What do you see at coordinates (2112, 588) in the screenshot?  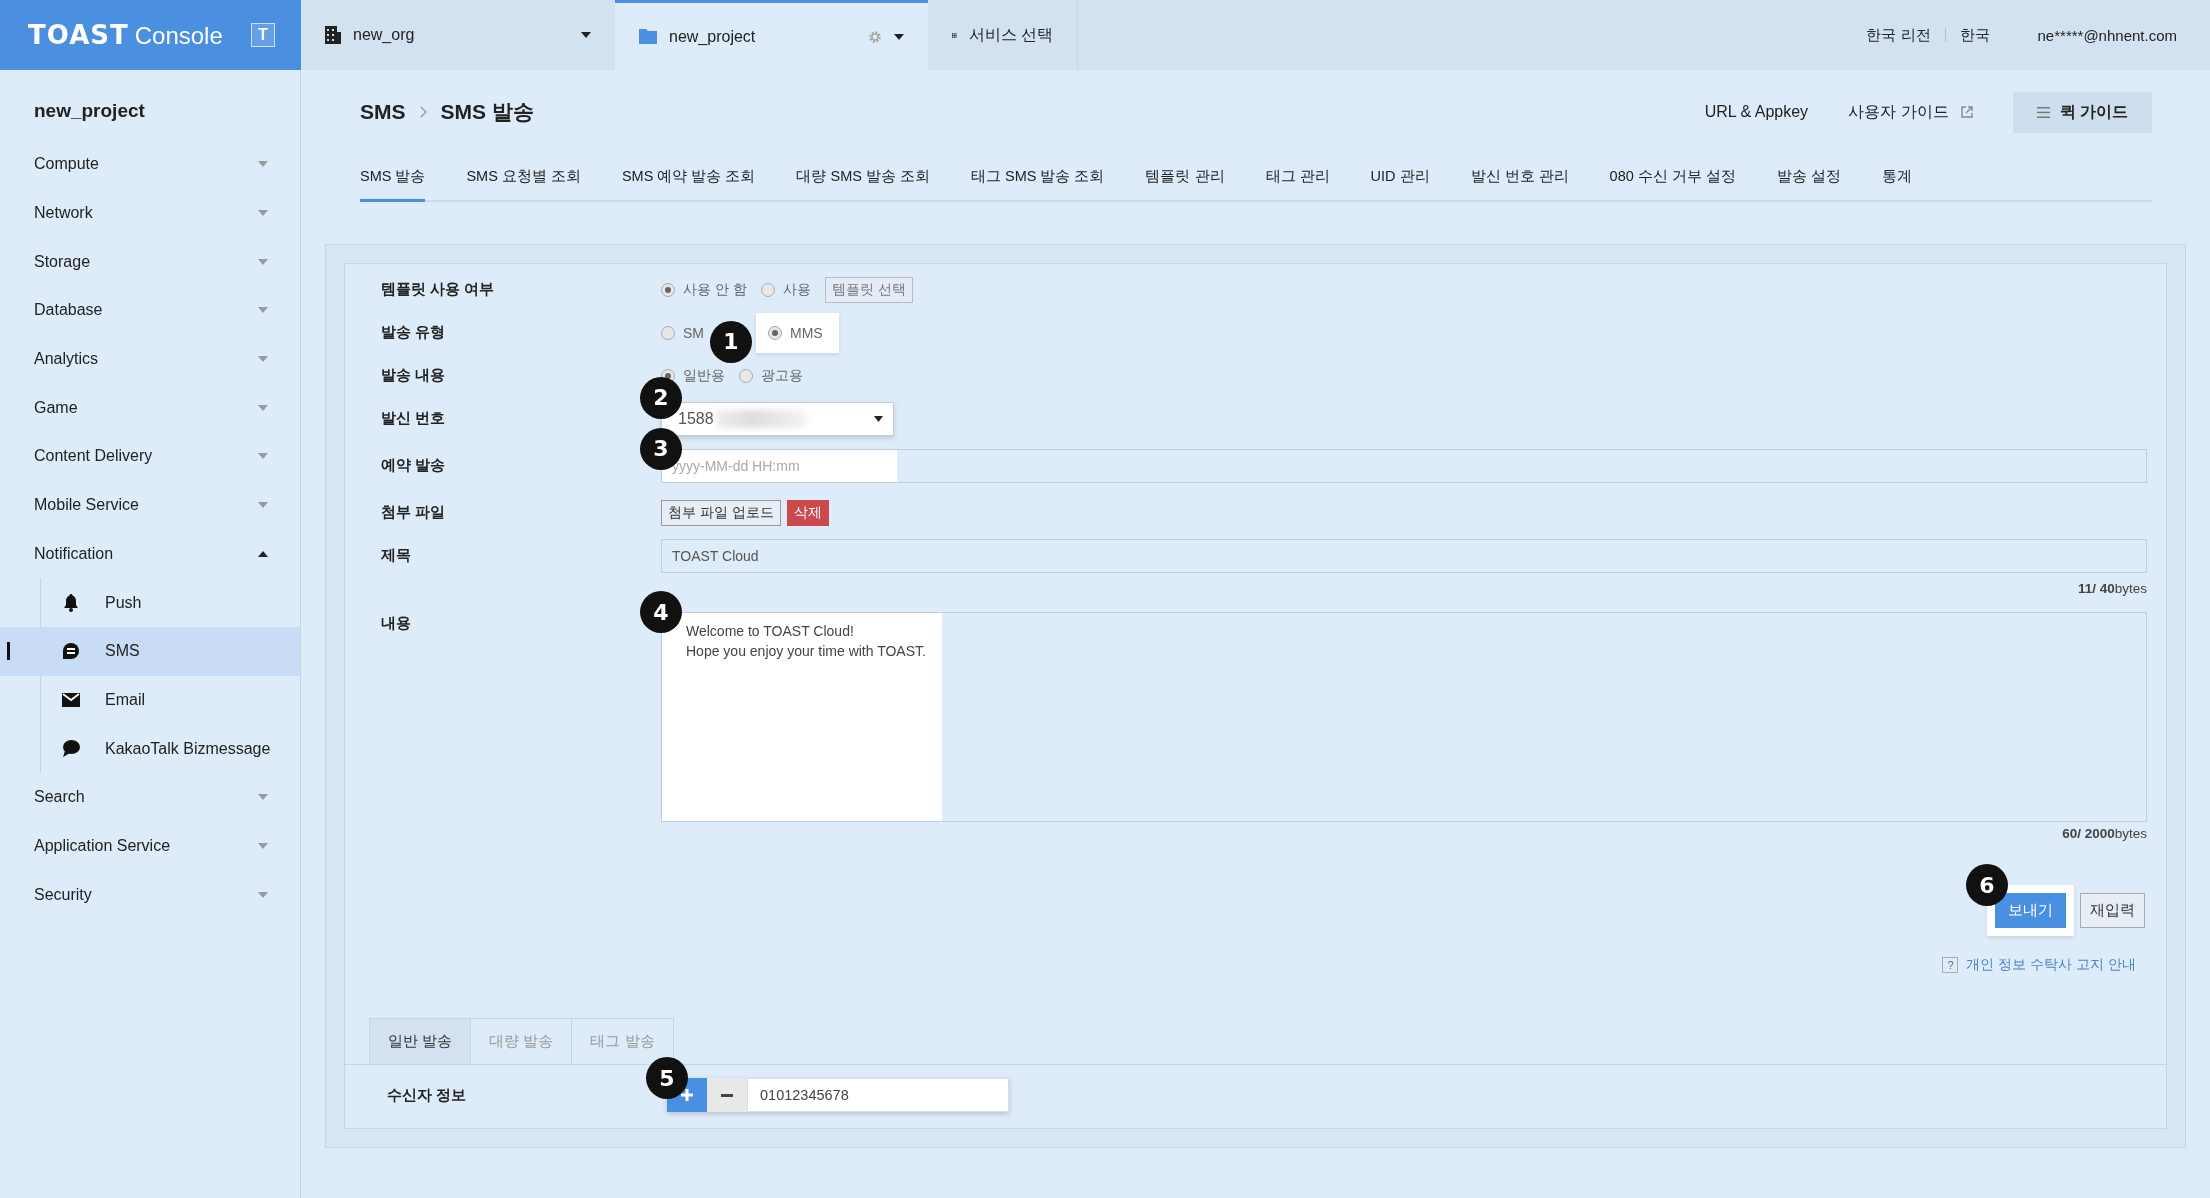 I see `byte-counter: 11/ 40bytes` at bounding box center [2112, 588].